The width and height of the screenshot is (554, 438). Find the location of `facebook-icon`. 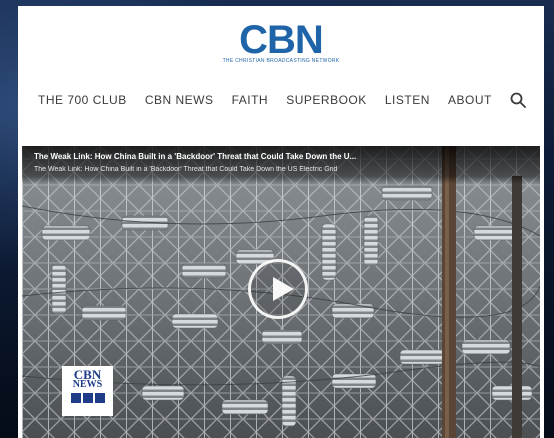

facebook-icon is located at coordinates (99, 398).